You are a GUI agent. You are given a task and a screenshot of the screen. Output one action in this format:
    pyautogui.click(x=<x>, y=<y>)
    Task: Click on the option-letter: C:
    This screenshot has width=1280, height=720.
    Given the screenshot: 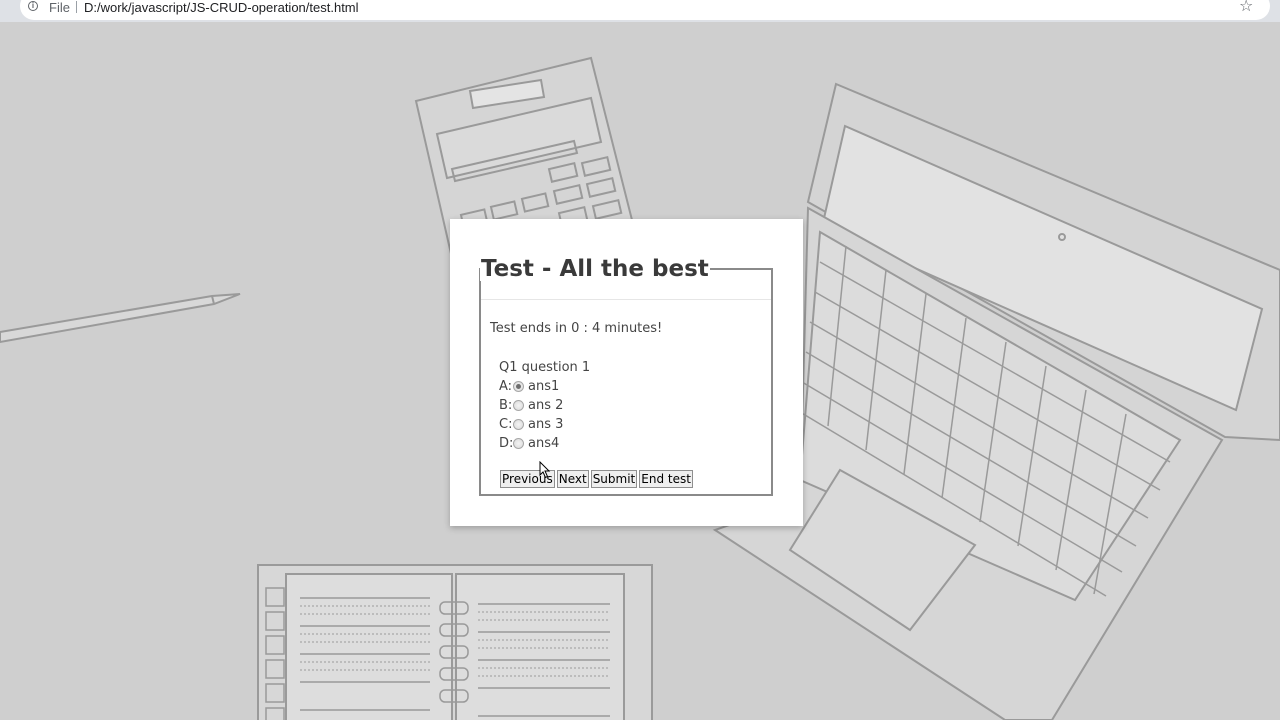 What is the action you would take?
    pyautogui.click(x=506, y=424)
    